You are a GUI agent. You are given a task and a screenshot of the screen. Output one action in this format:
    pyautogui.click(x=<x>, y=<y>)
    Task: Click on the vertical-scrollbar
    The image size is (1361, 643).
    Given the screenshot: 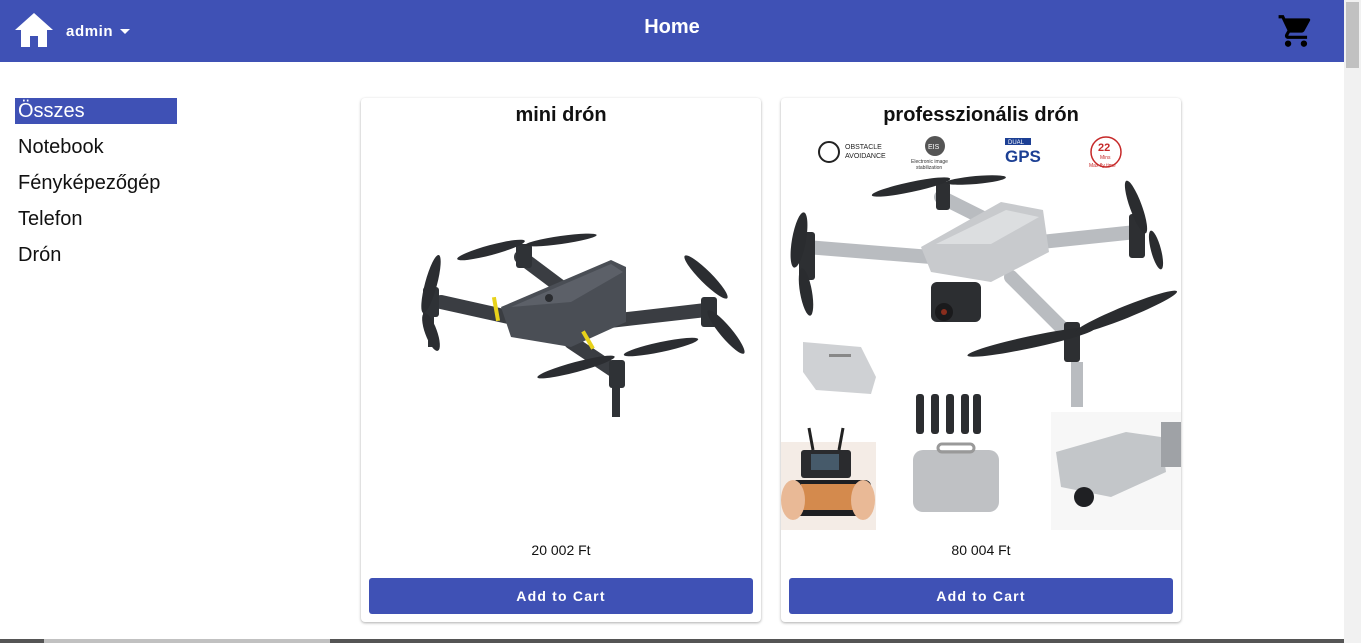 What is the action you would take?
    pyautogui.click(x=1352, y=321)
    